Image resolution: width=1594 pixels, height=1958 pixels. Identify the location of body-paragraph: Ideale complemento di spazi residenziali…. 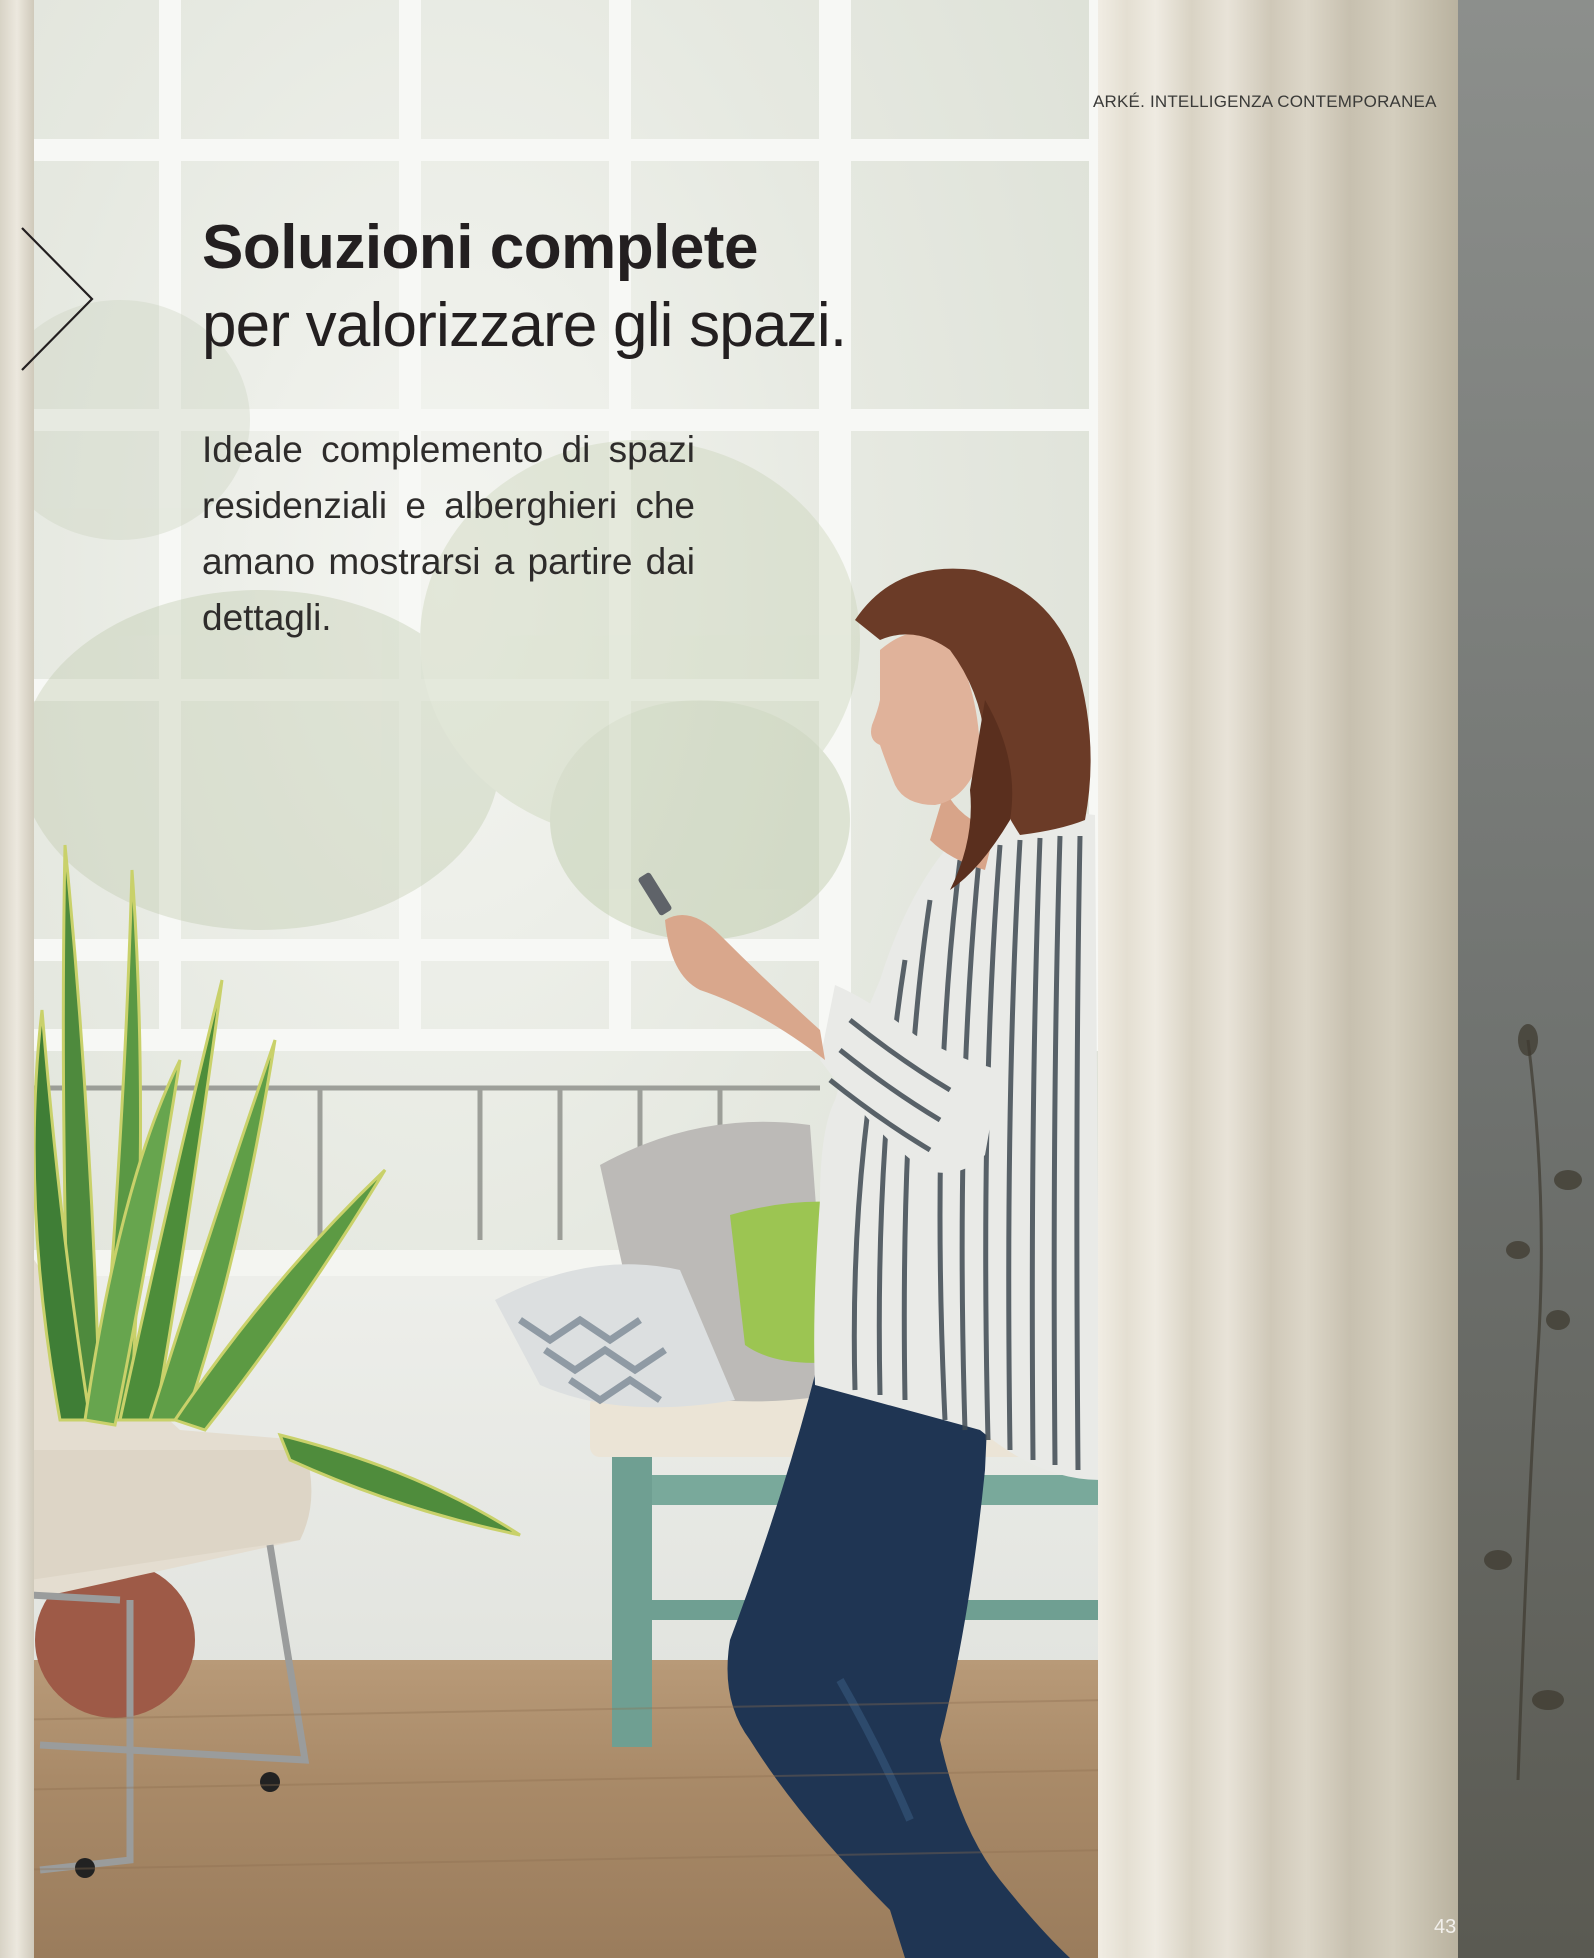
(448, 533).